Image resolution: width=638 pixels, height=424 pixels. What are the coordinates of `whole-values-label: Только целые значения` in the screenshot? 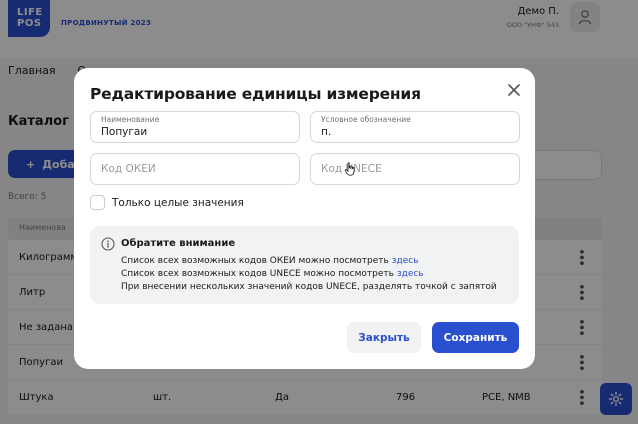 It's located at (178, 202).